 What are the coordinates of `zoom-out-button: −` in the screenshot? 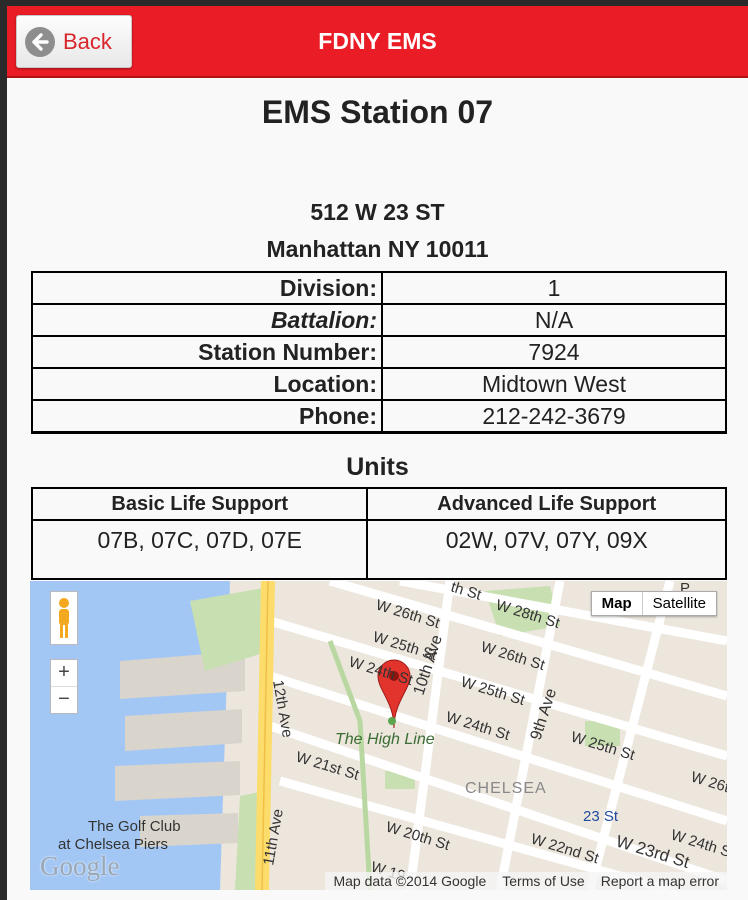 It's located at (64, 700).